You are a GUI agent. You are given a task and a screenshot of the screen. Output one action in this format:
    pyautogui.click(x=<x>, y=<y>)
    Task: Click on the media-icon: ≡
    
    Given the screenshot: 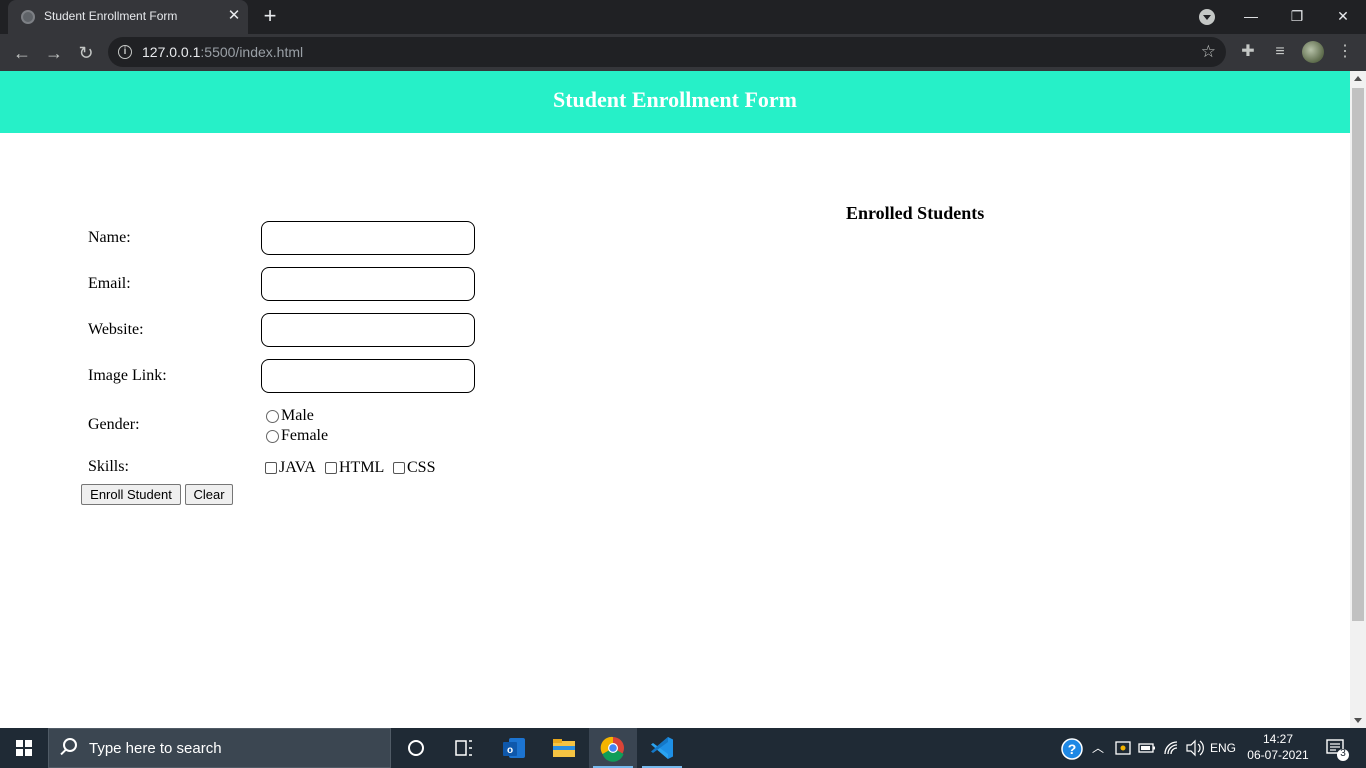 What is the action you would take?
    pyautogui.click(x=1280, y=52)
    